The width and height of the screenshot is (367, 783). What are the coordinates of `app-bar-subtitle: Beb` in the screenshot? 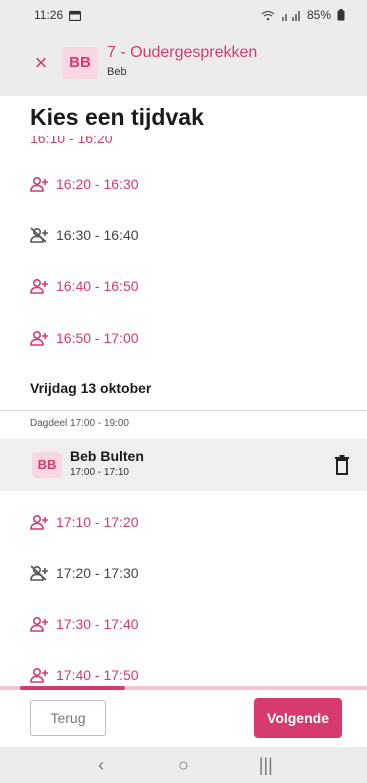 It's located at (117, 72).